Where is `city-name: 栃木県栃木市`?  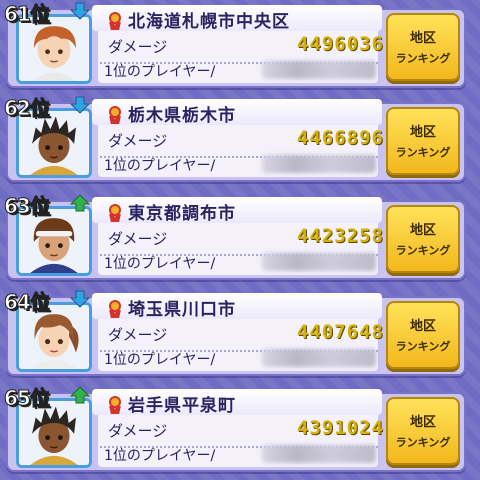
city-name: 栃木県栃木市 is located at coordinates (182, 116).